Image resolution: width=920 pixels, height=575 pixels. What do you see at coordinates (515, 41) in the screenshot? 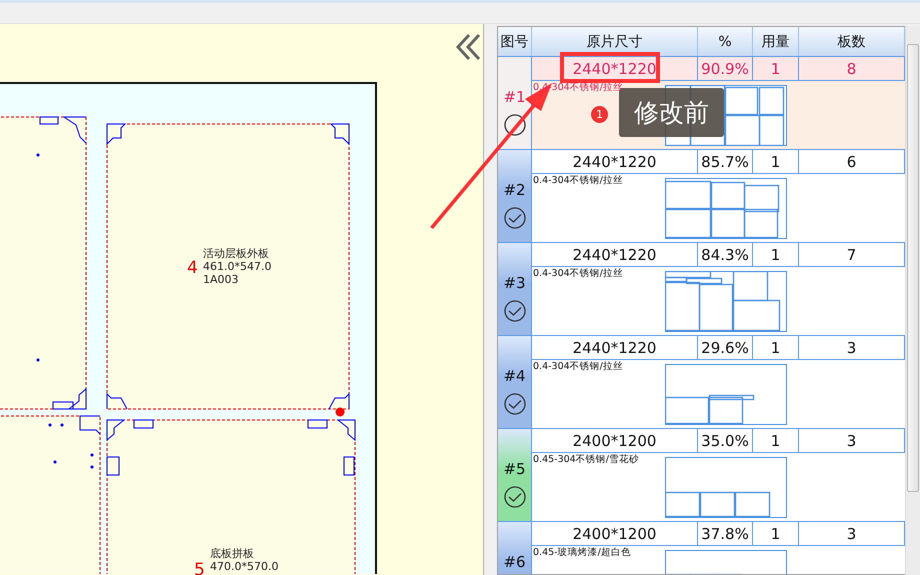
I see `column-header: 图号` at bounding box center [515, 41].